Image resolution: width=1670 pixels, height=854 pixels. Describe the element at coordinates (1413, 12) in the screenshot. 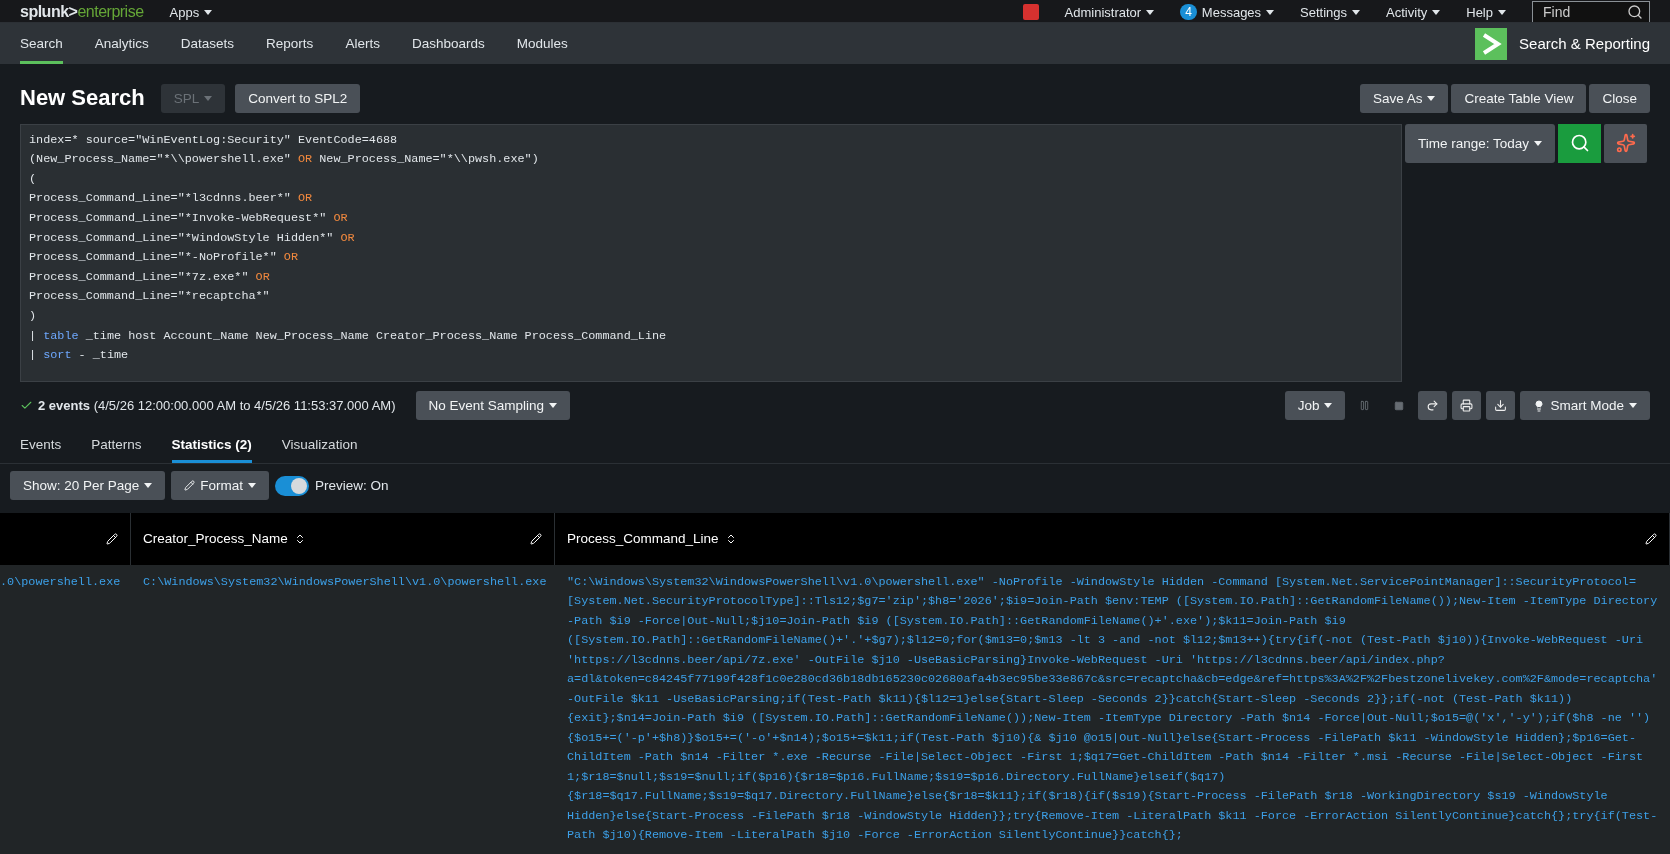

I see `top-menu: Activity` at that location.